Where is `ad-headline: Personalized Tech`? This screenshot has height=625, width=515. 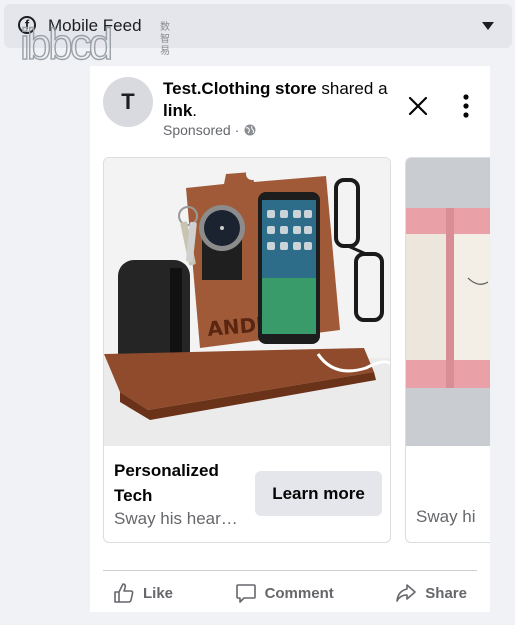
ad-headline: Personalized Tech is located at coordinates (166, 483).